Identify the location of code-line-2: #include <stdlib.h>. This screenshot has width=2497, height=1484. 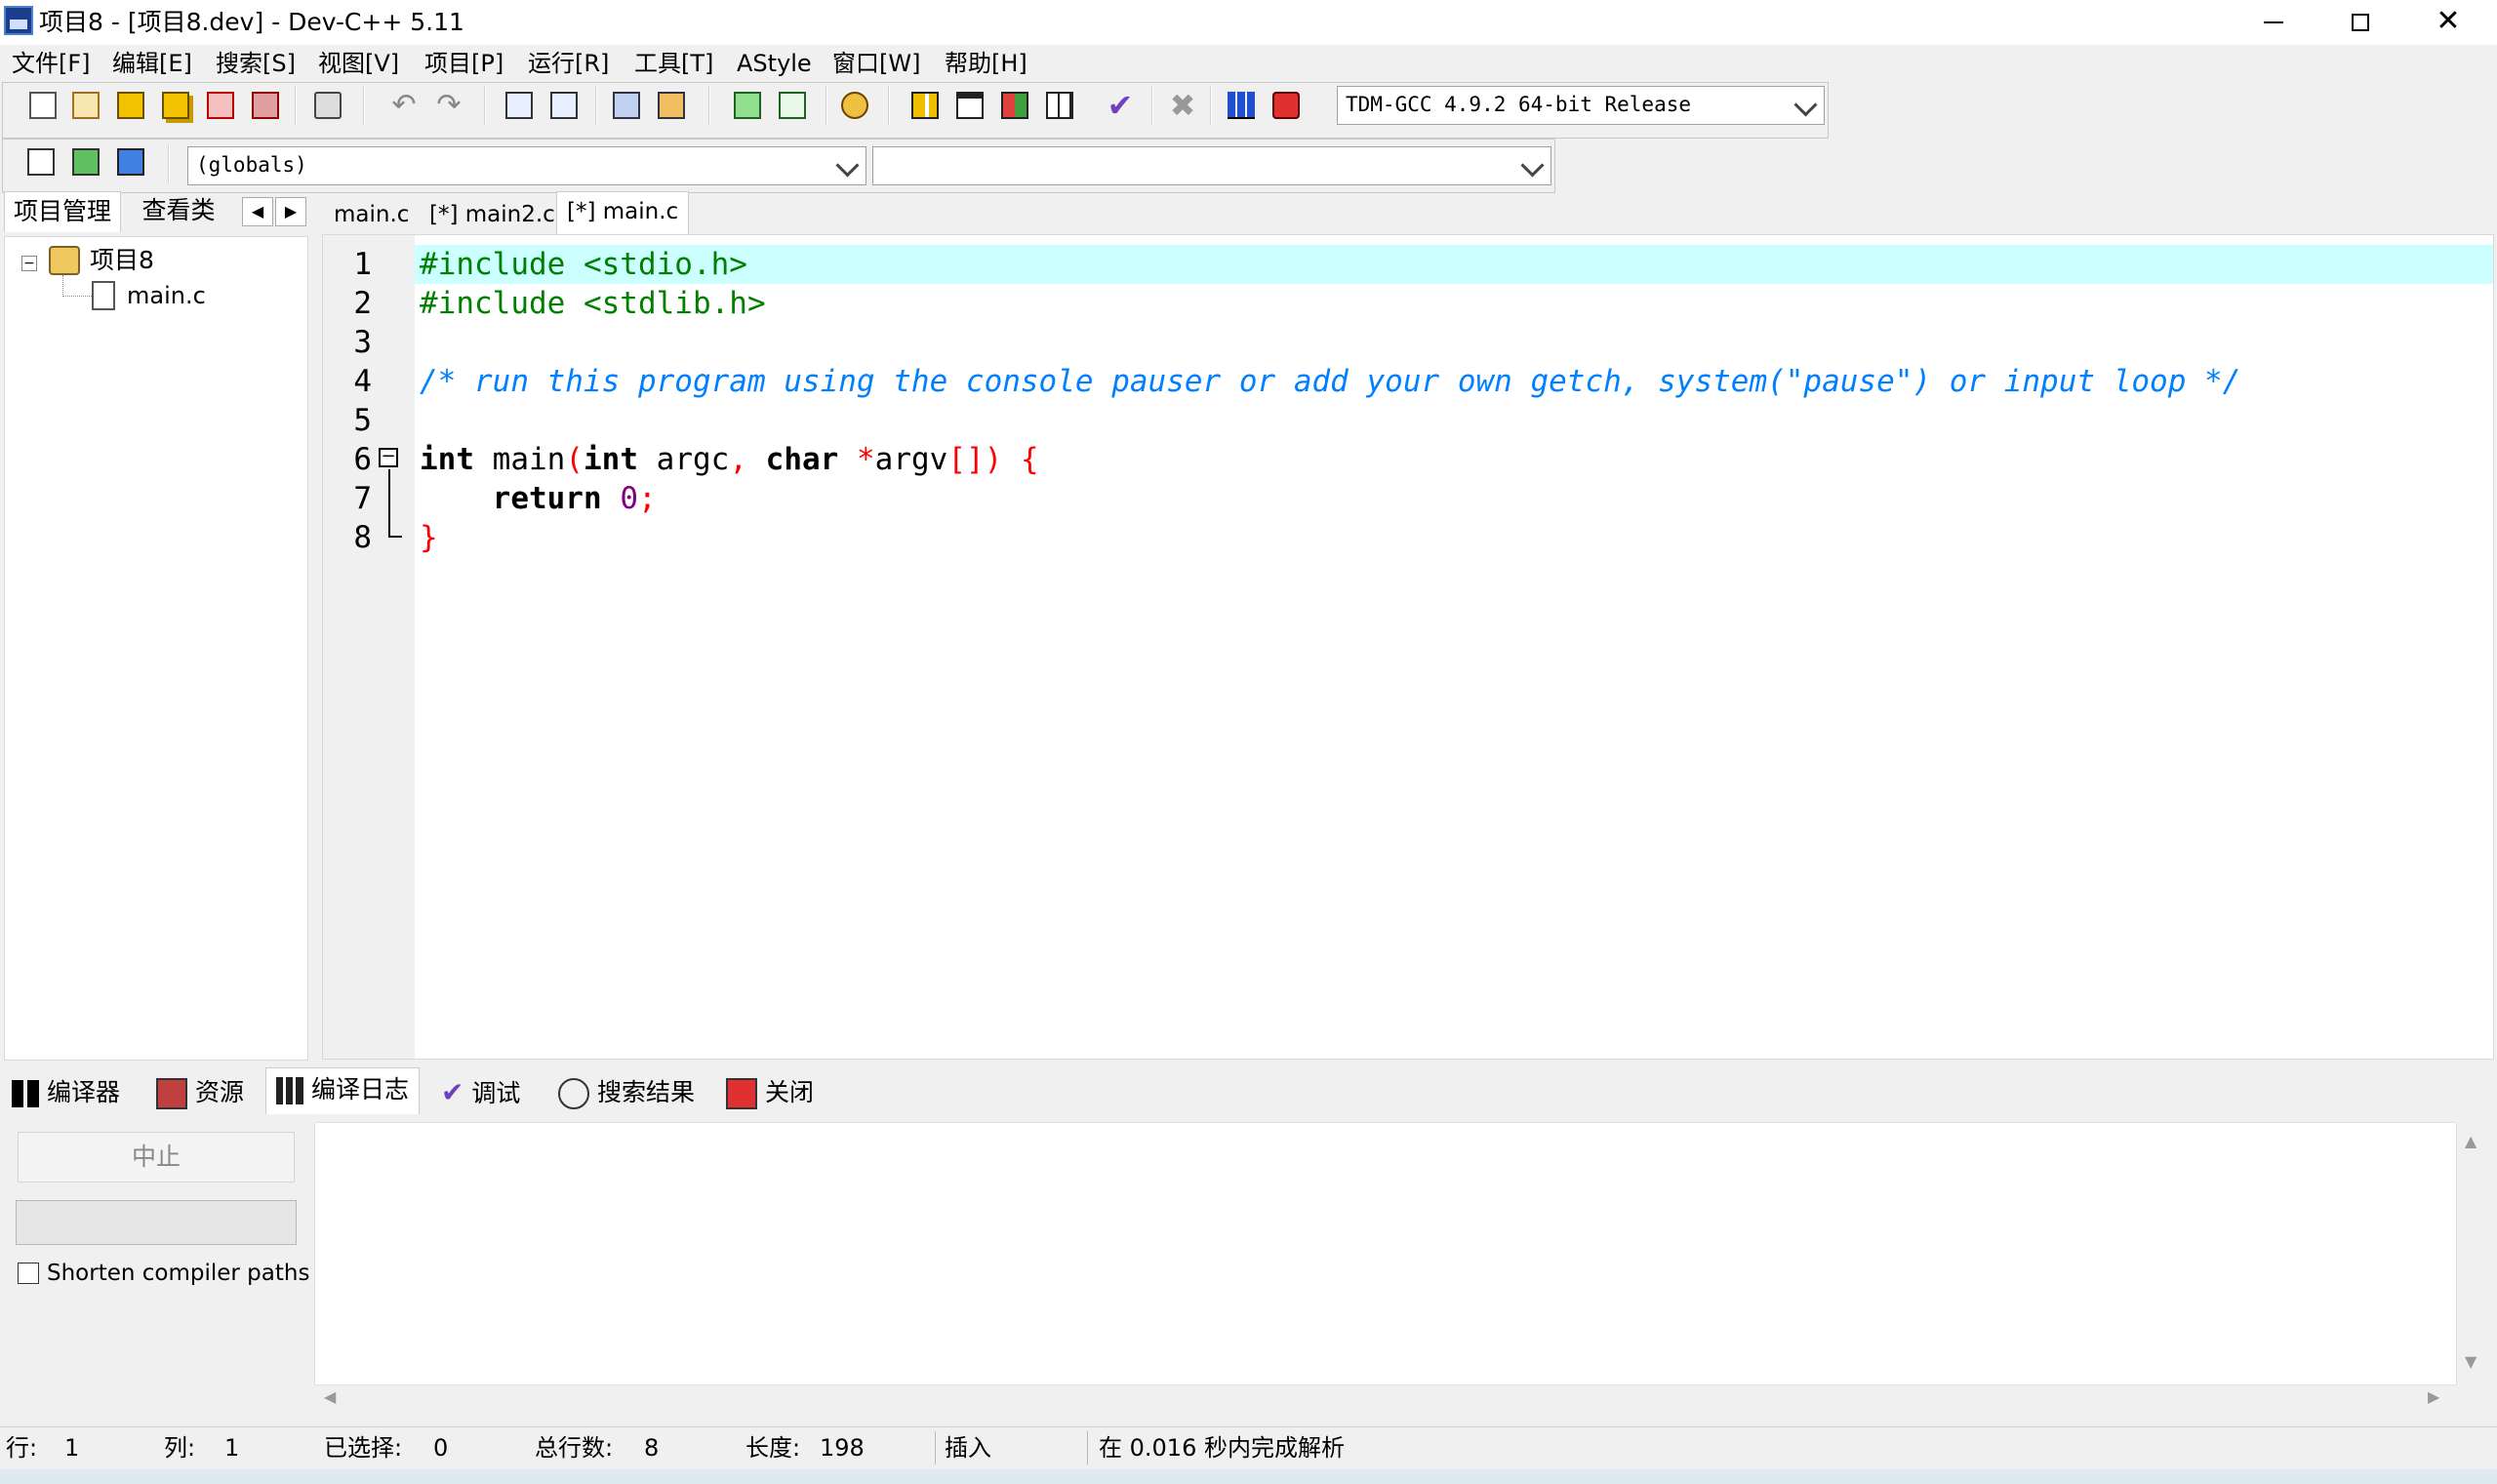
(593, 303).